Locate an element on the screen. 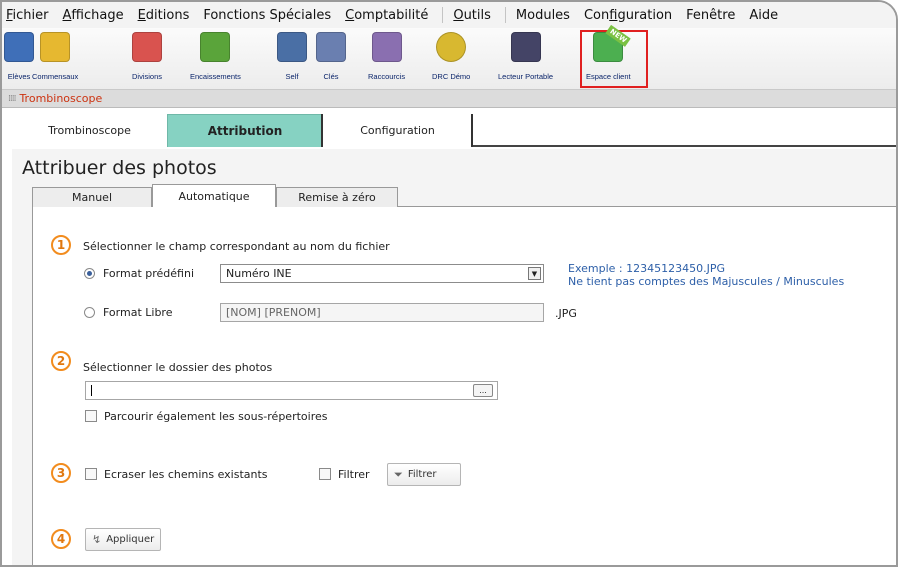 The height and width of the screenshot is (569, 904). toolbar-button-divisions: Divisions is located at coordinates (147, 56).